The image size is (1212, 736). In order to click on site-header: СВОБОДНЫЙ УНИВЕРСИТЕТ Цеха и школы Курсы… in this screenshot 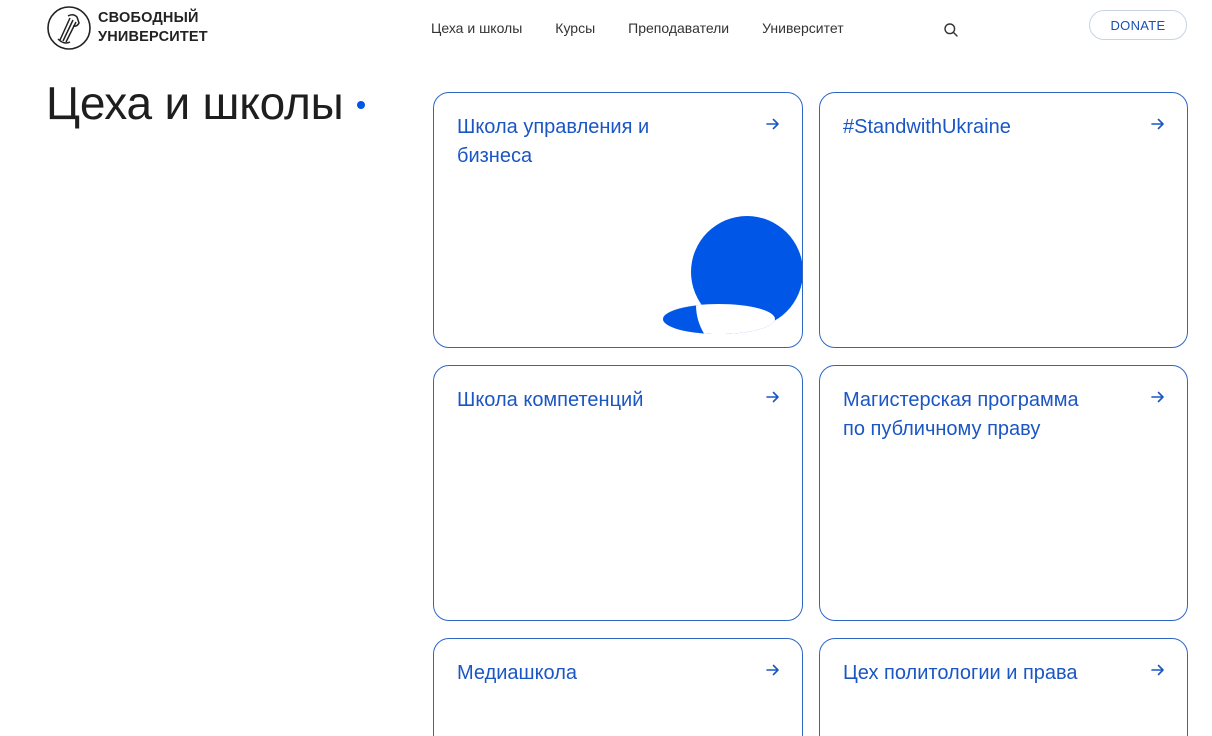, I will do `click(606, 30)`.